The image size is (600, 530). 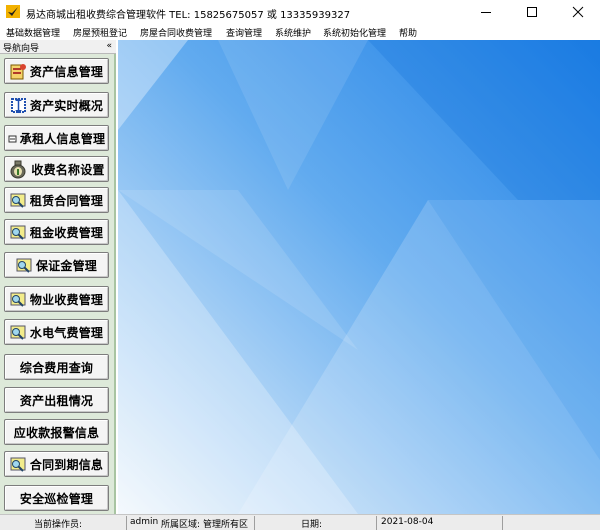 I want to click on asset-info-icon, so click(x=18, y=71).